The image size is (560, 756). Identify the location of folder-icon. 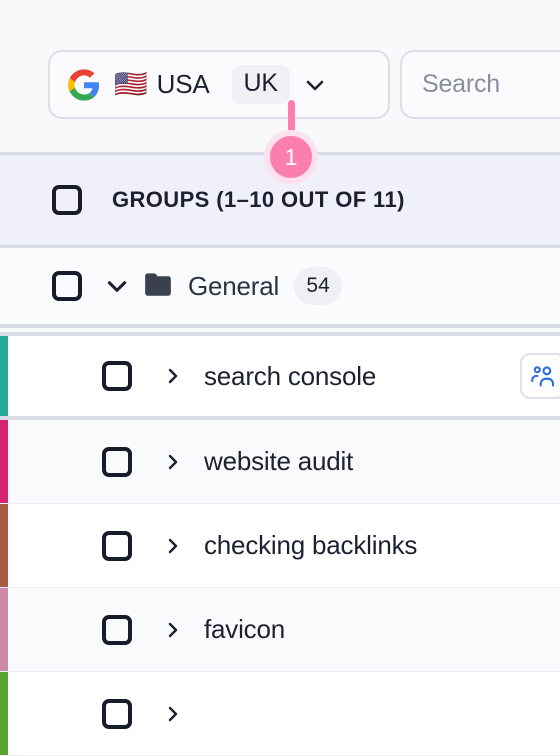
(158, 286).